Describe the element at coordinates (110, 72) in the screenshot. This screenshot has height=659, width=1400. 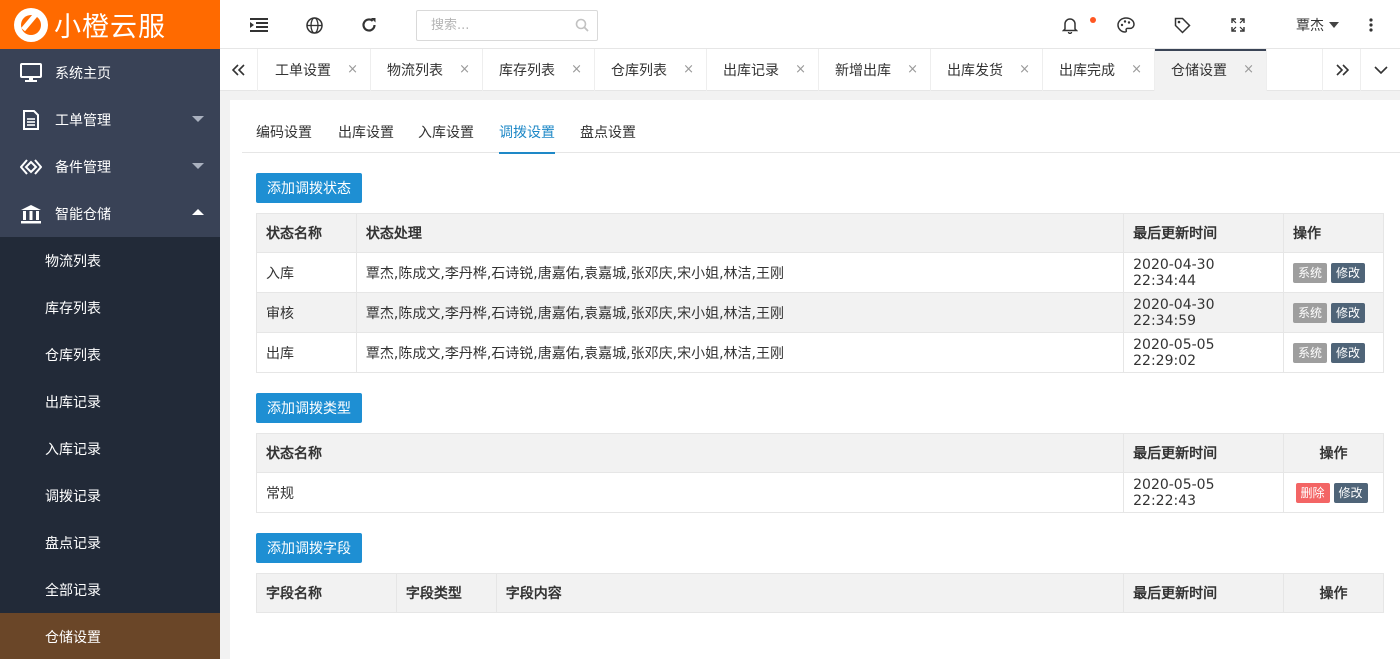
I see `sidebar-item-home: 系统主页` at that location.